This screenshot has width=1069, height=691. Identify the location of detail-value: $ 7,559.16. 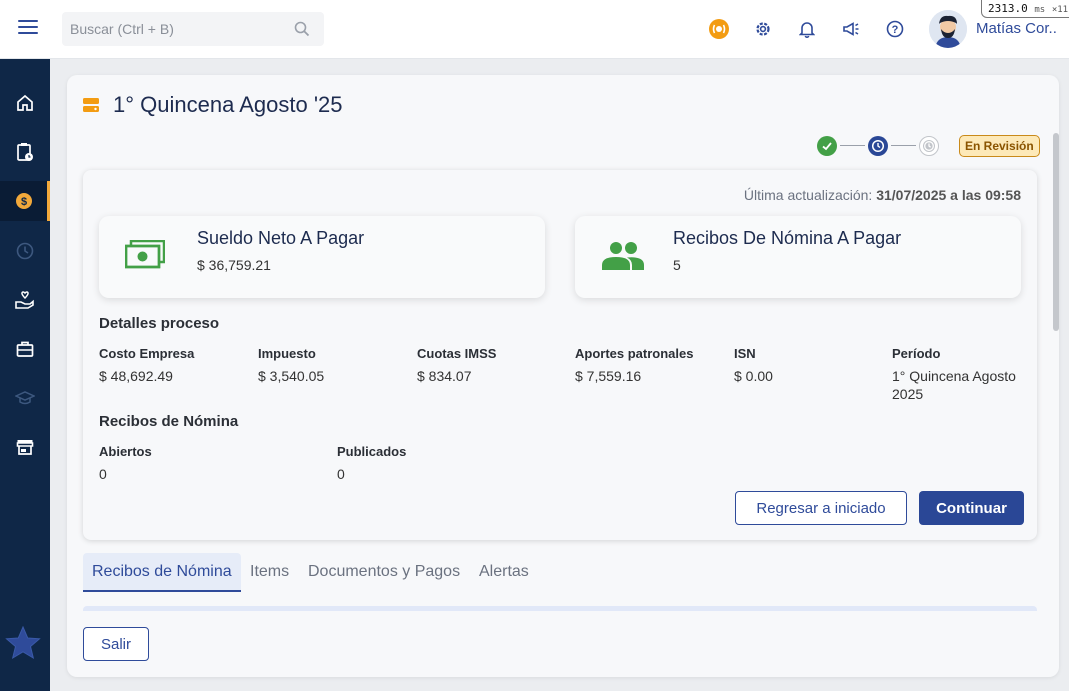
(608, 376).